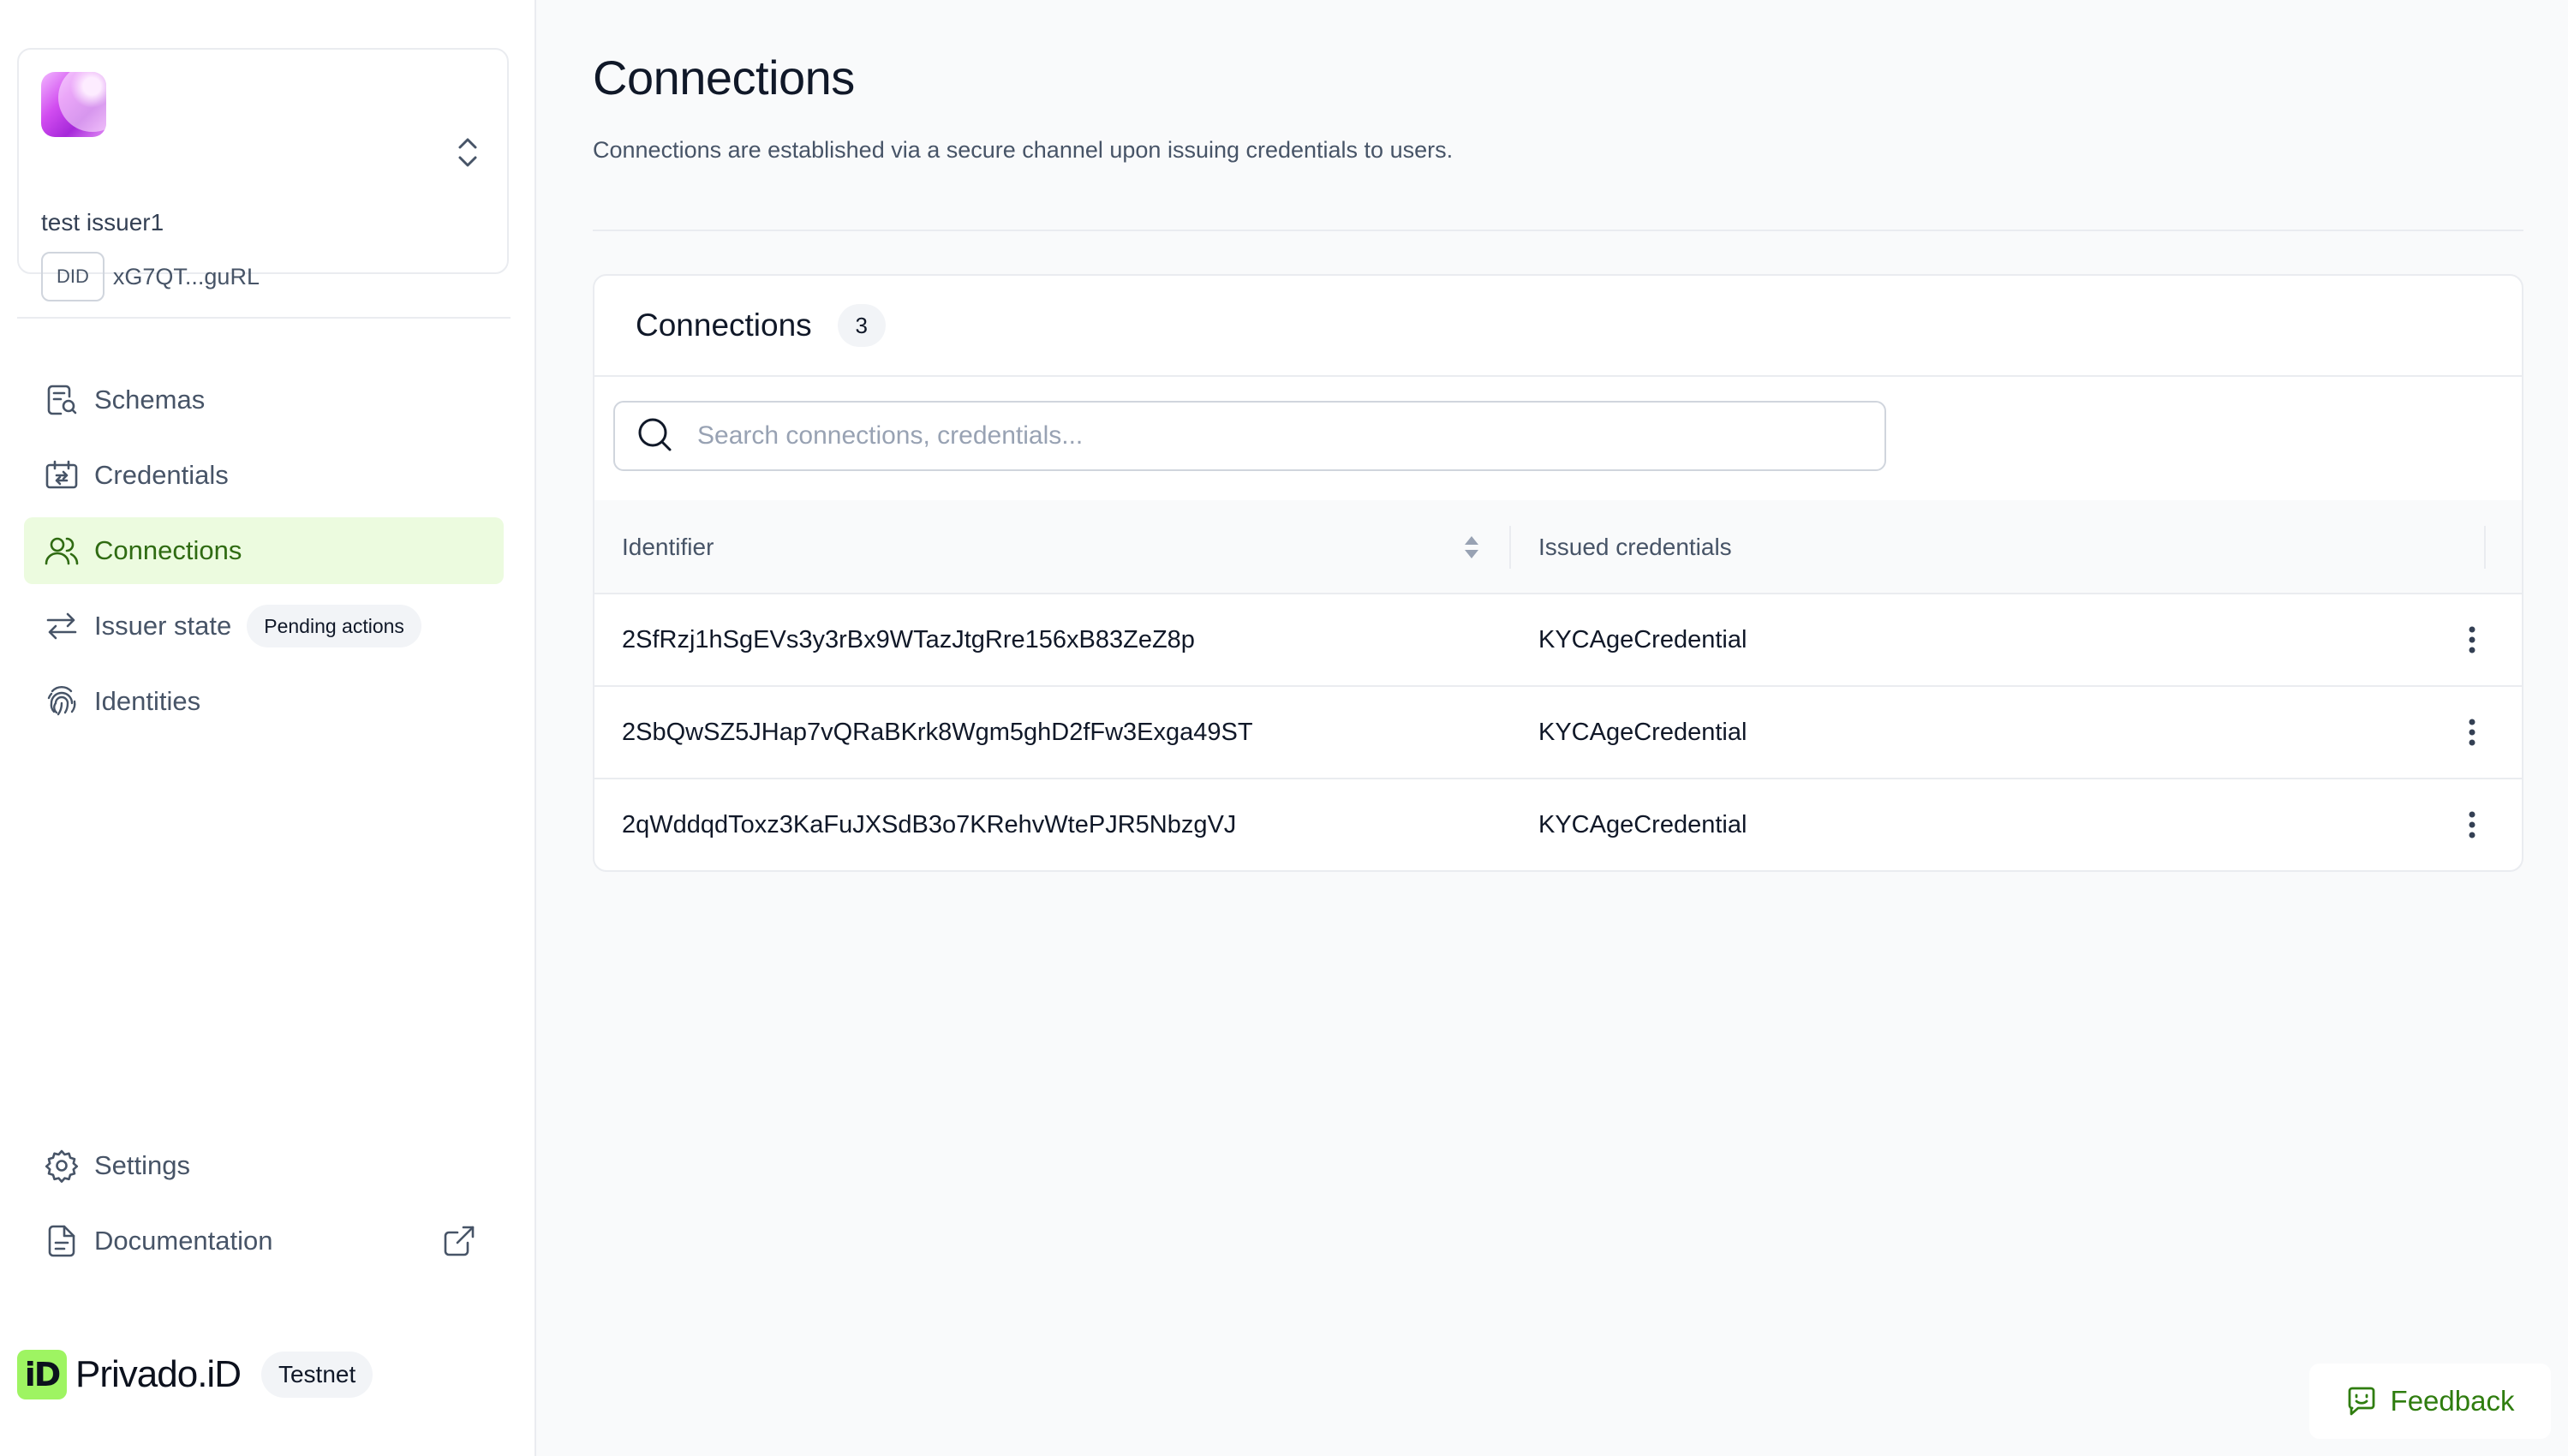 The height and width of the screenshot is (1456, 2568). I want to click on sidebar-item-settings: Settings, so click(264, 1165).